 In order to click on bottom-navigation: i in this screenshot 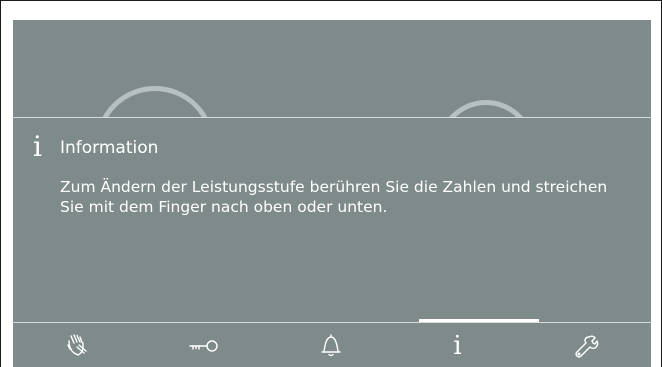, I will do `click(332, 344)`.